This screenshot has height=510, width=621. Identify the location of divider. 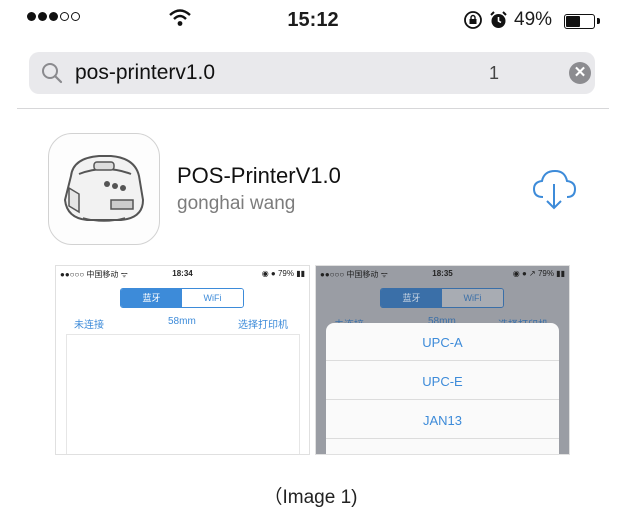
(313, 108).